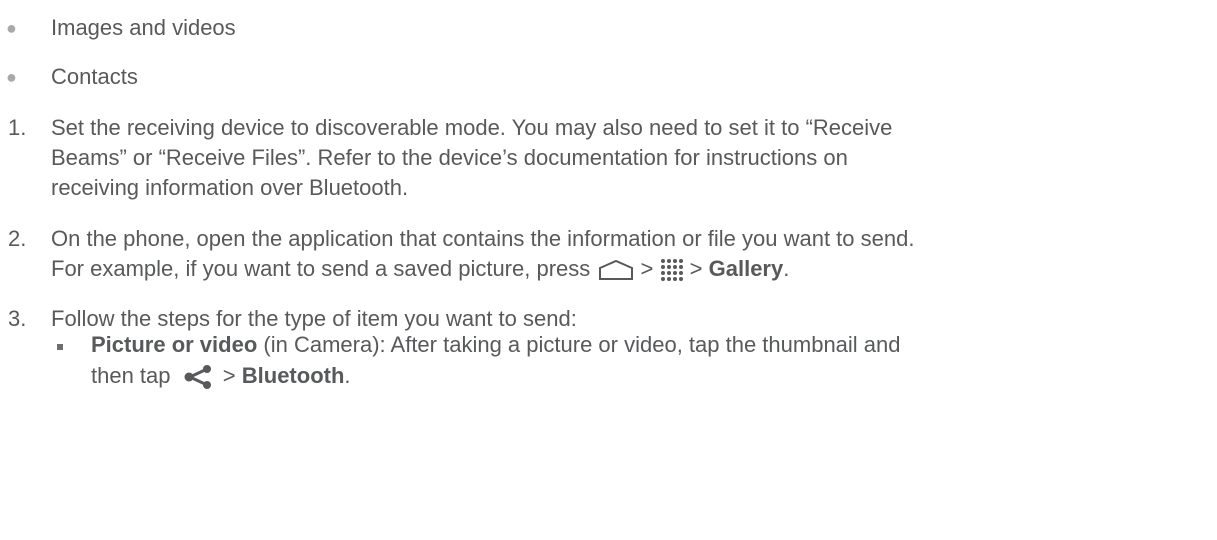 Image resolution: width=1217 pixels, height=540 pixels. I want to click on square-bullet, so click(60, 347).